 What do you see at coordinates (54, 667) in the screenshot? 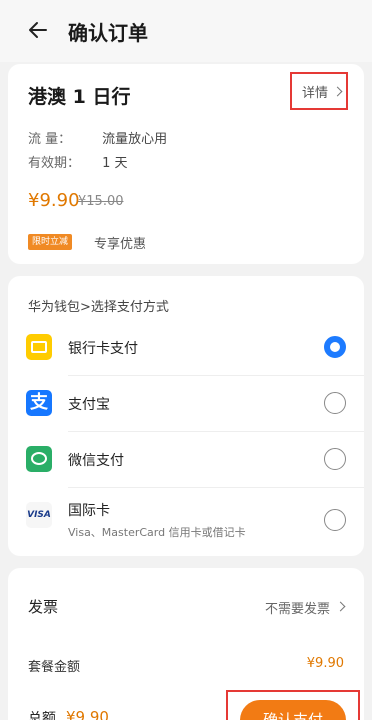
I see `set-amount-label: 套餐金额` at bounding box center [54, 667].